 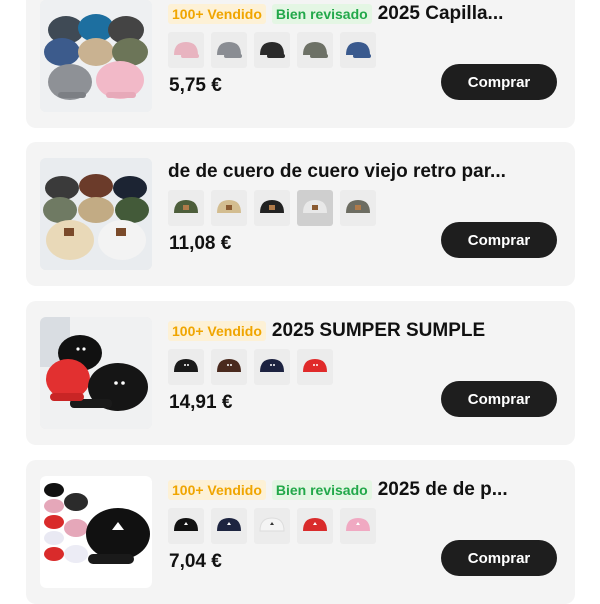 What do you see at coordinates (200, 243) in the screenshot?
I see `product-price: 11,08 €` at bounding box center [200, 243].